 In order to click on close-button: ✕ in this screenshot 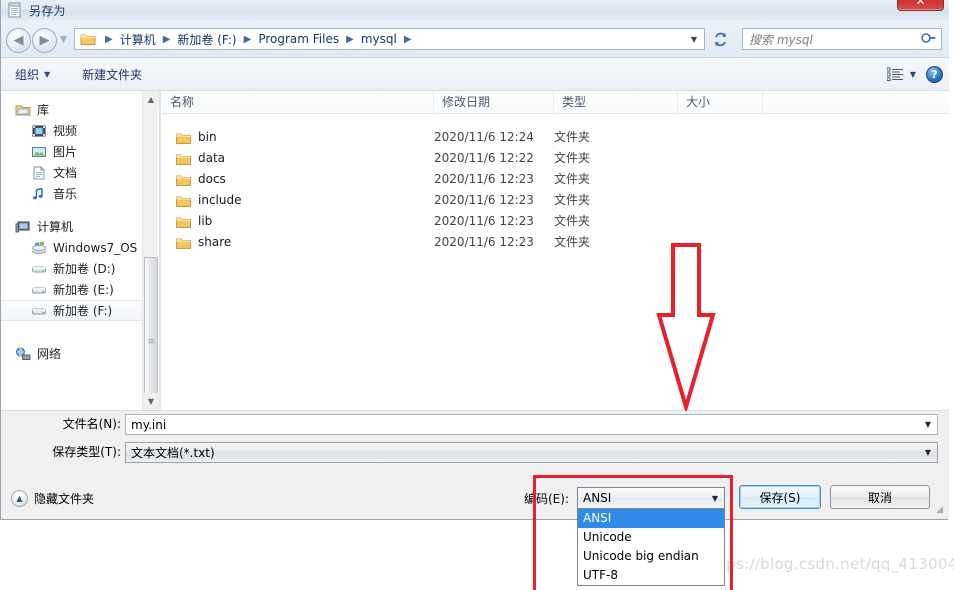, I will do `click(920, 5)`.